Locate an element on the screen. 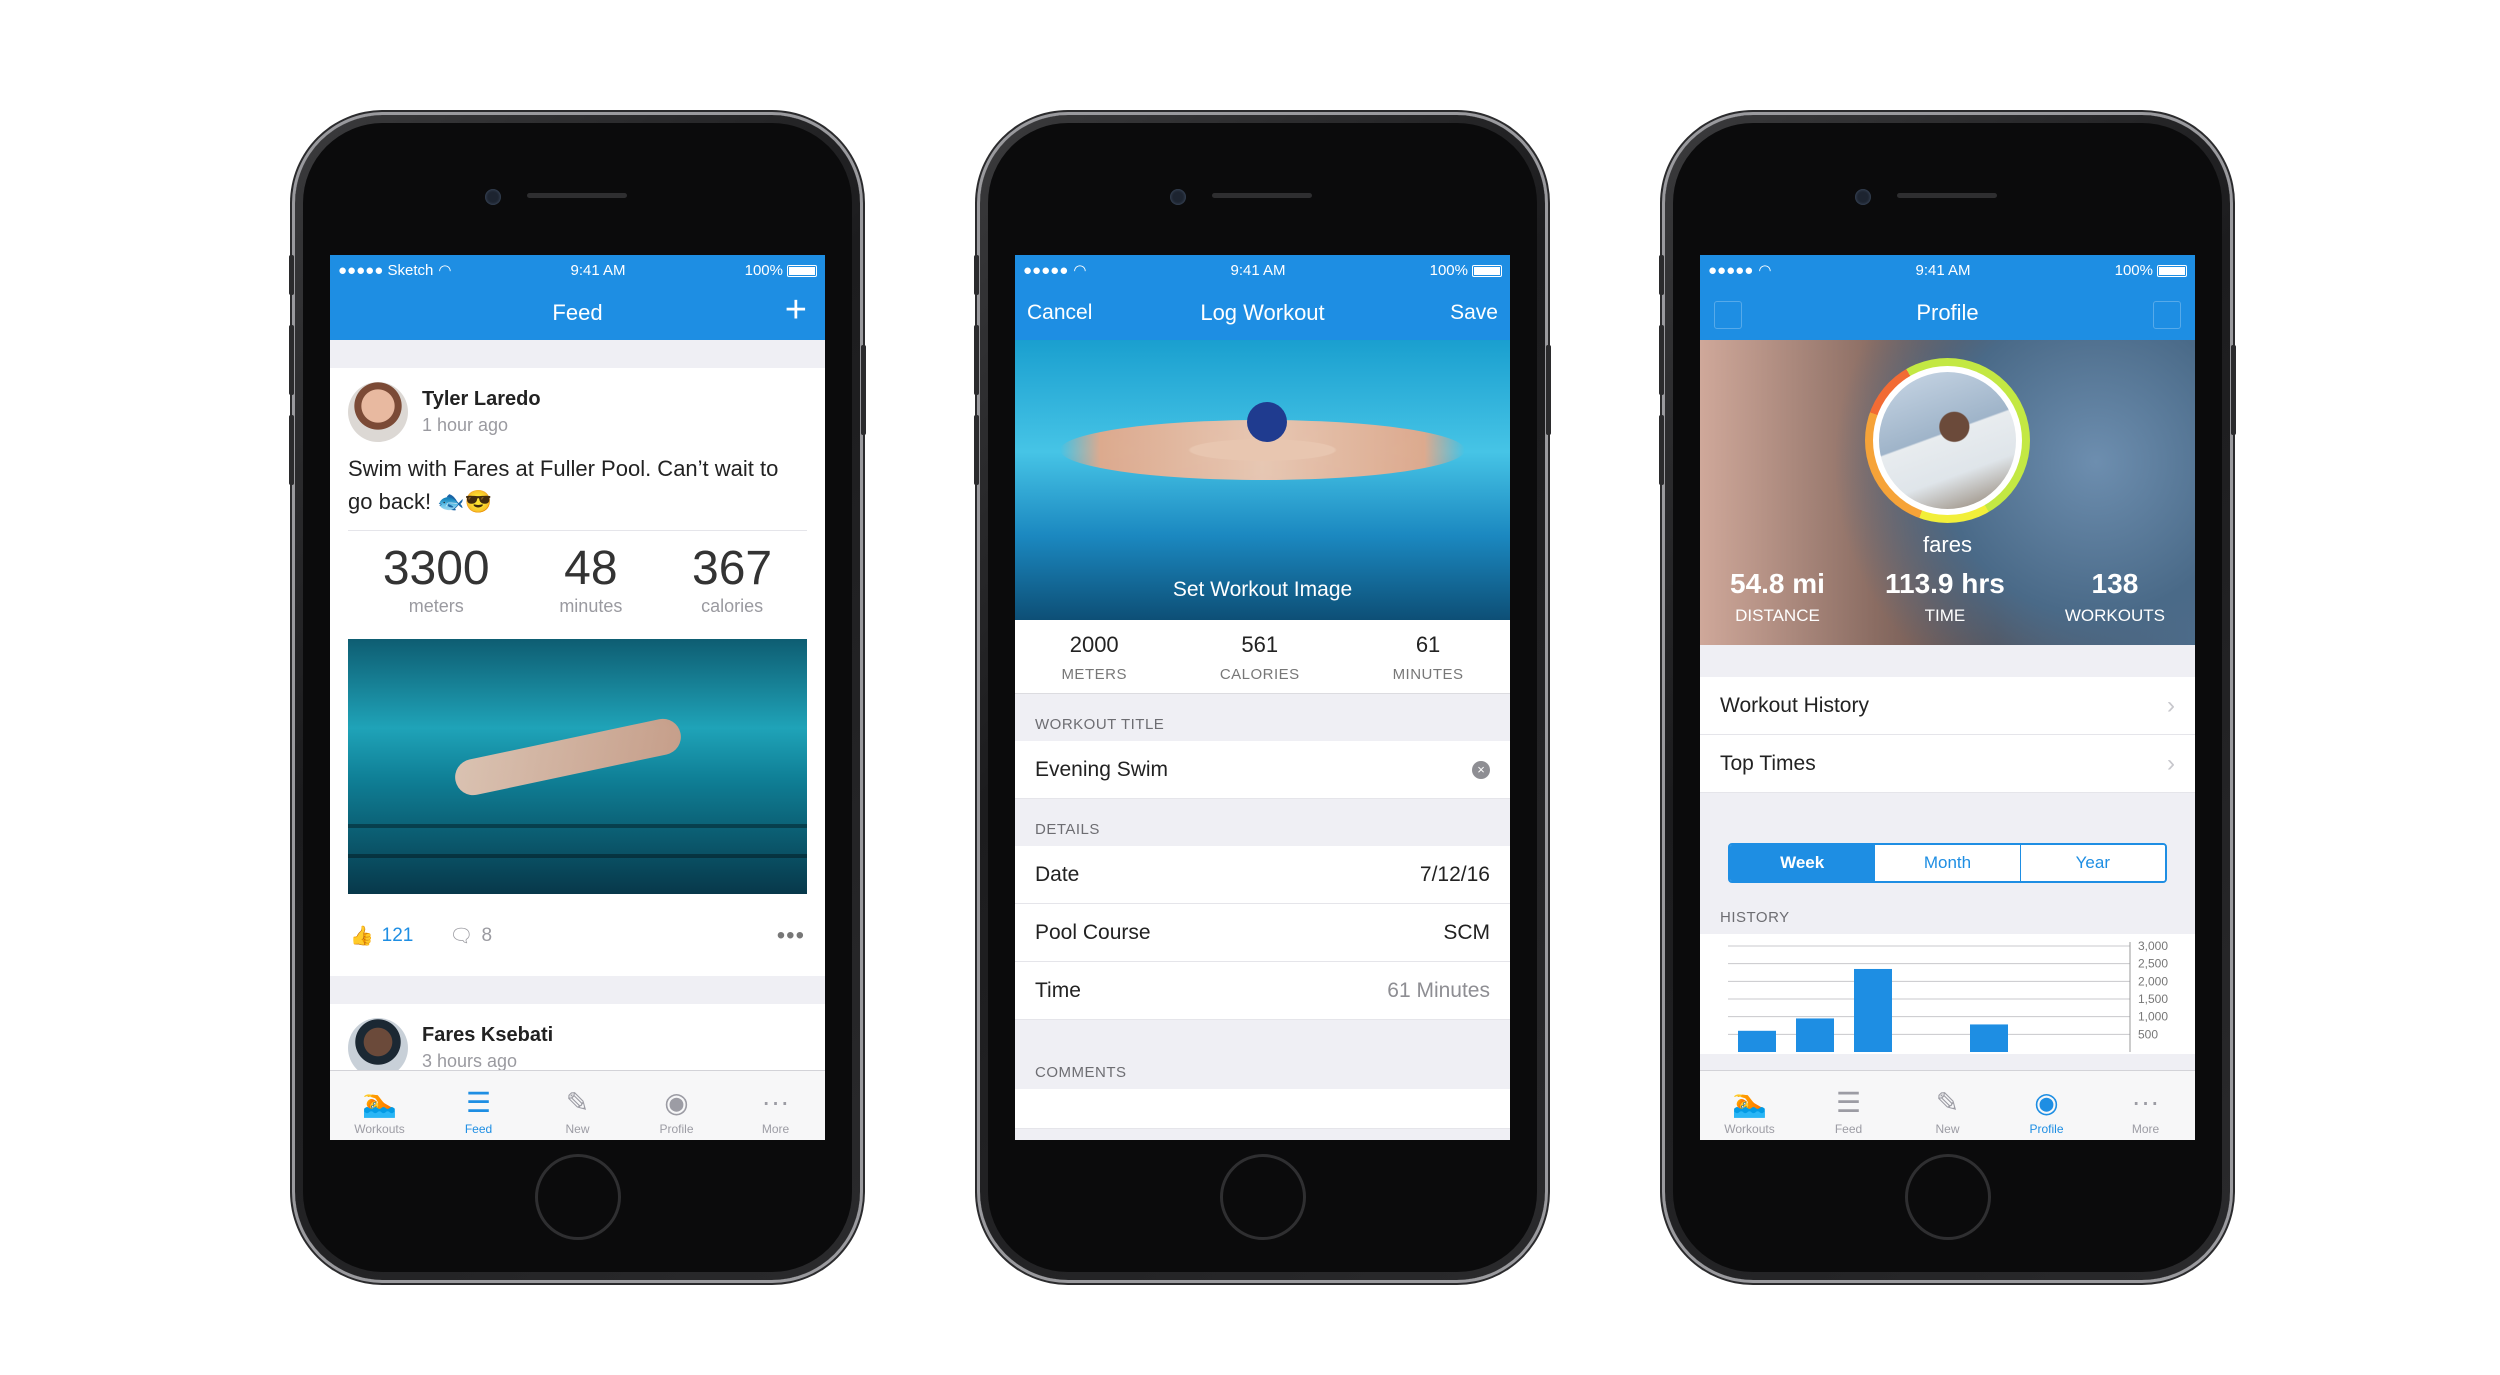 This screenshot has height=1375, width=2500. y-tick-label: 2,500 is located at coordinates (2153, 964).